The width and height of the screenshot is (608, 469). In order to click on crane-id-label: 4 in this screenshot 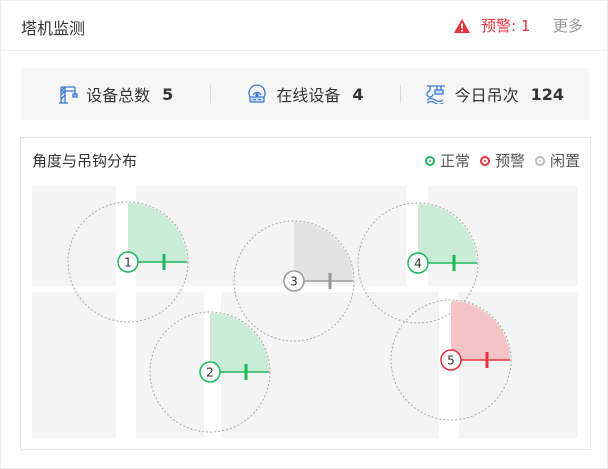, I will do `click(418, 264)`.